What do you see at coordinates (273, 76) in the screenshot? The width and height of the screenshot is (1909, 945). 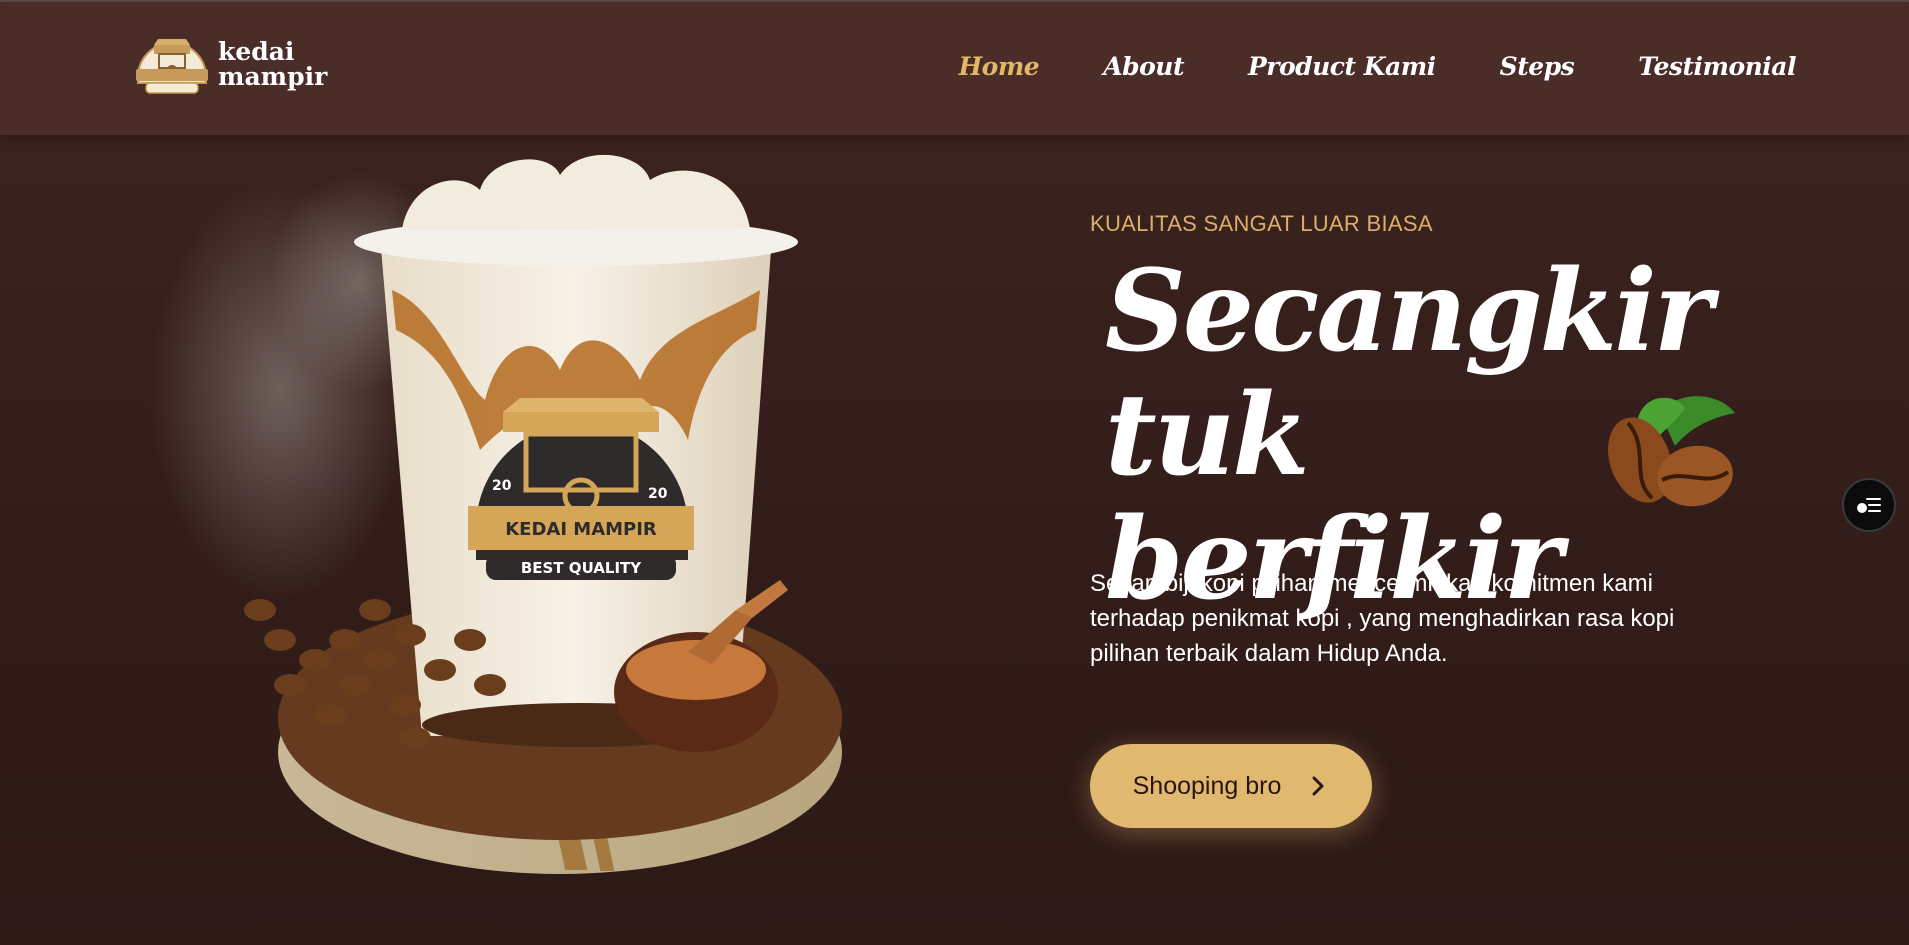 I see `brand-line-2: mampir` at bounding box center [273, 76].